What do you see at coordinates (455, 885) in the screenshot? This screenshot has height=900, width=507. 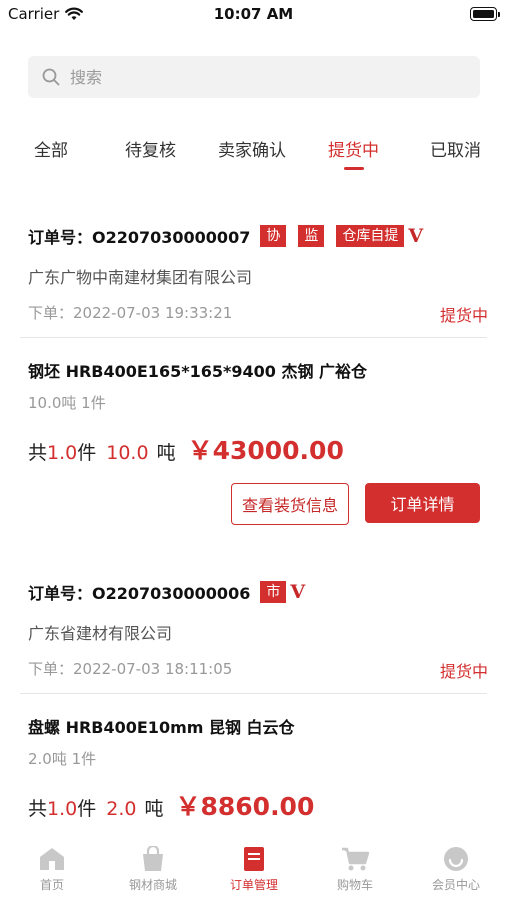 I see `tabbar-label: 会员中心` at bounding box center [455, 885].